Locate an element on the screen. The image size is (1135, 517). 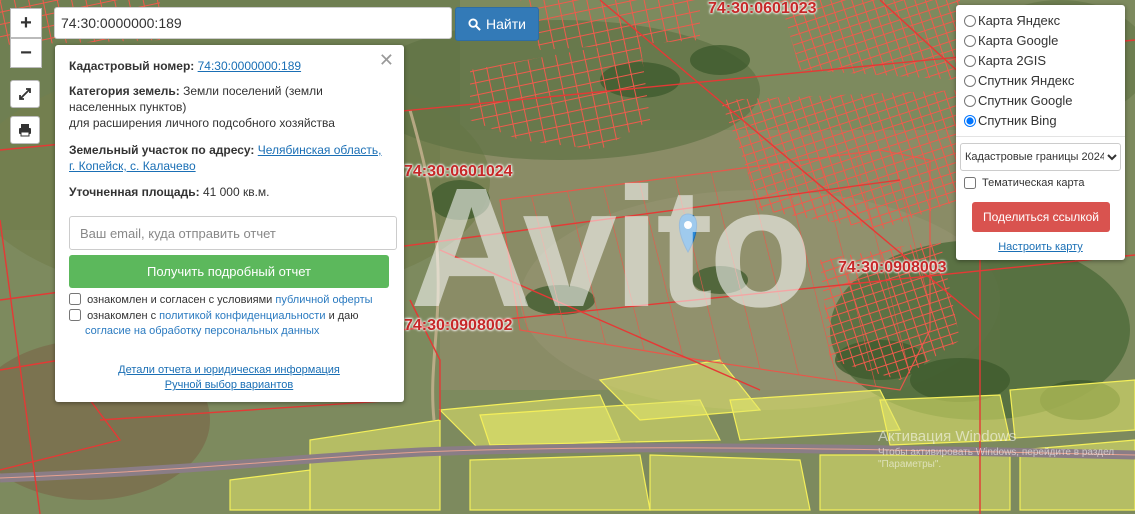
layer-option-label: Спутник Яндекс is located at coordinates (1026, 80).